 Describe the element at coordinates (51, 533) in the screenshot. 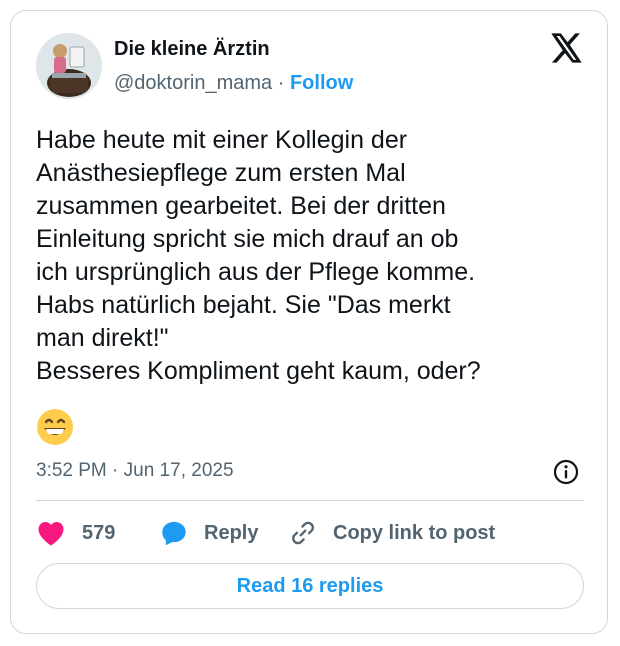

I see `heart-icon` at that location.